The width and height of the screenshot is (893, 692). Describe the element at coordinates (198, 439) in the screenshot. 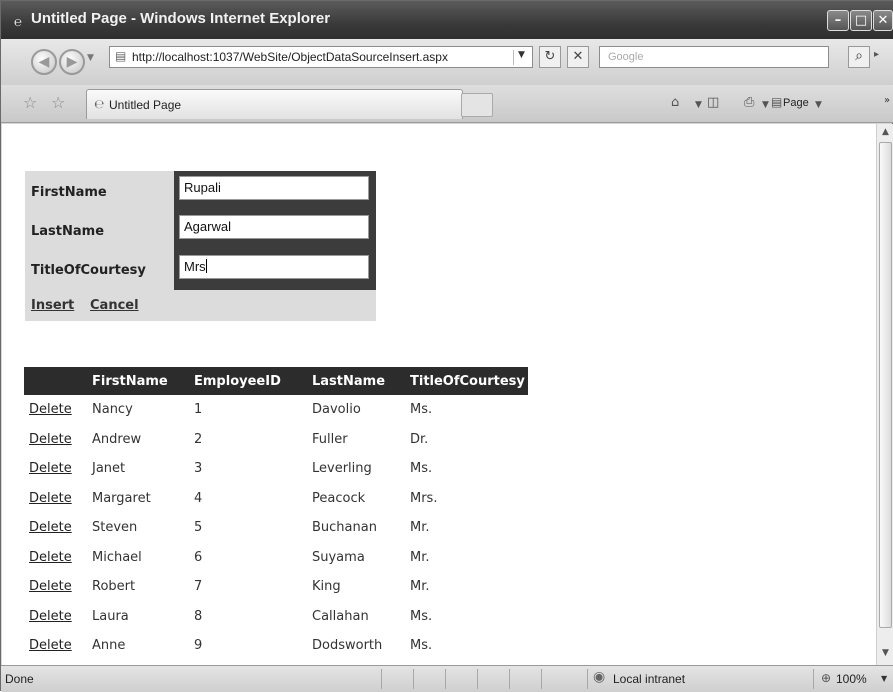

I see `cell-employeeid: 2` at that location.